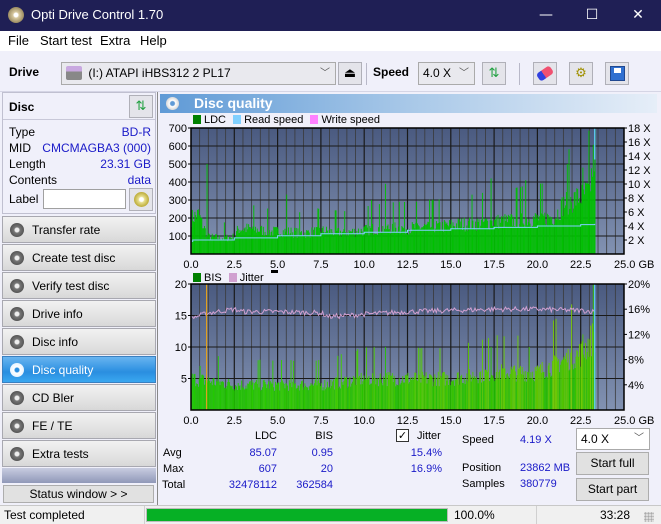 The image size is (661, 524). I want to click on label-input, so click(84, 199).